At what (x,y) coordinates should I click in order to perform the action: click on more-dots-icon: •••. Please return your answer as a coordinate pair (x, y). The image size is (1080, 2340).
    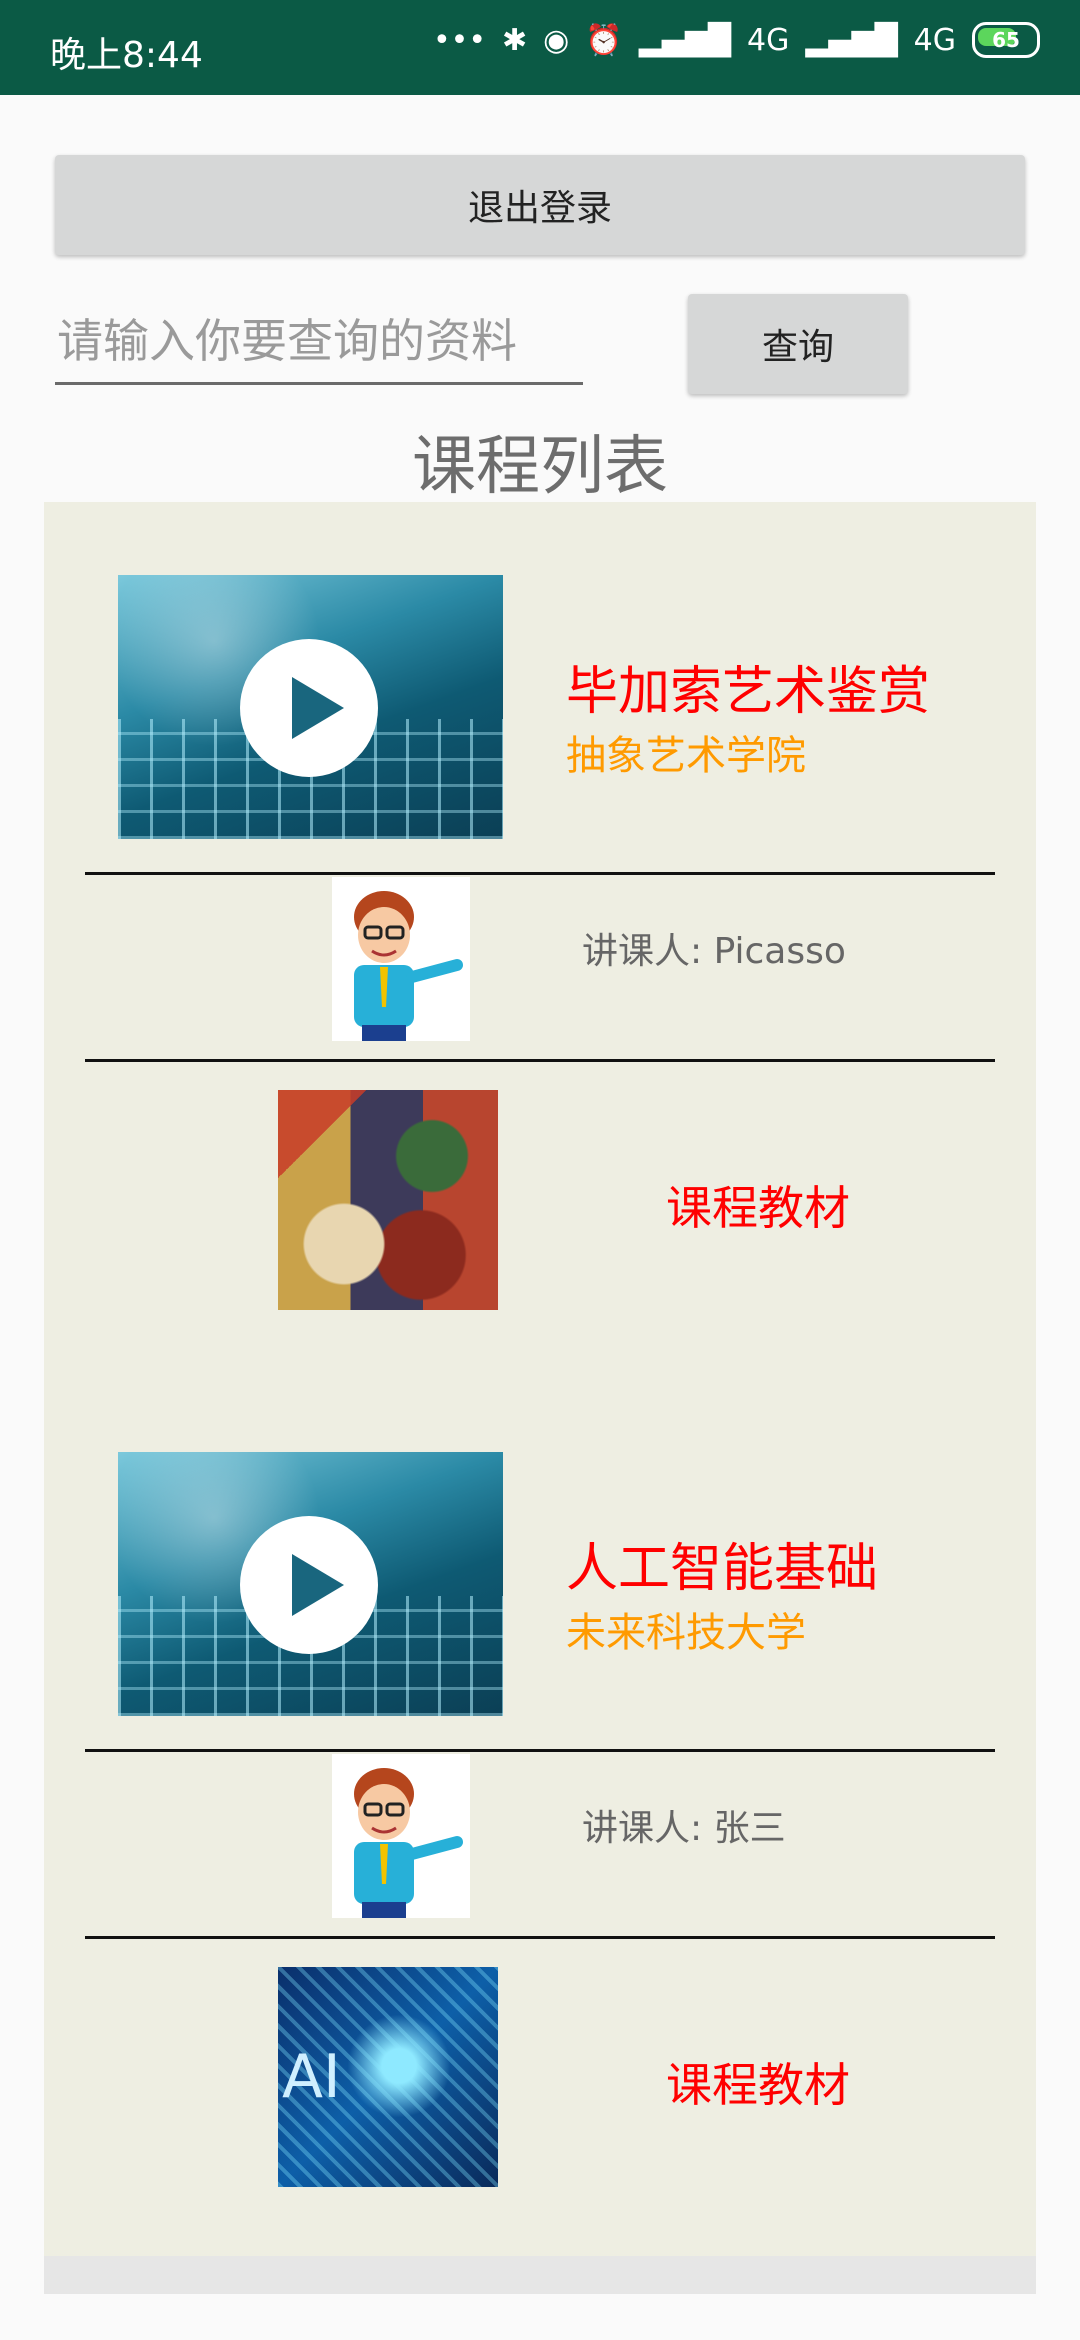
    Looking at the image, I should click on (459, 40).